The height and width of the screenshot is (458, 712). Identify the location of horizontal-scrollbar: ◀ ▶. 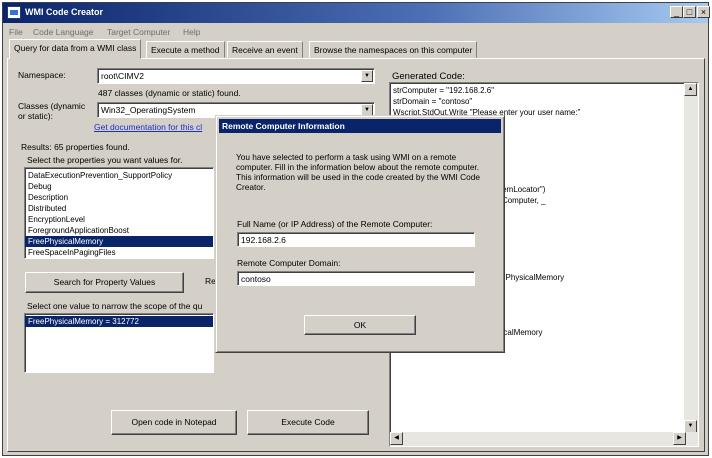
(544, 439).